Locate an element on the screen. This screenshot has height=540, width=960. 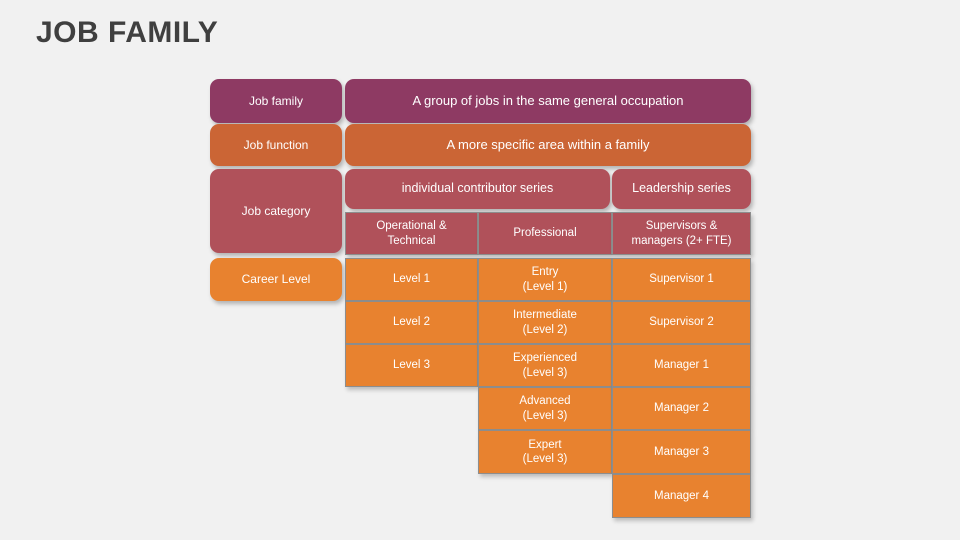
career-level-cell-professional-3: Experienced (Level 3) is located at coordinates (545, 365).